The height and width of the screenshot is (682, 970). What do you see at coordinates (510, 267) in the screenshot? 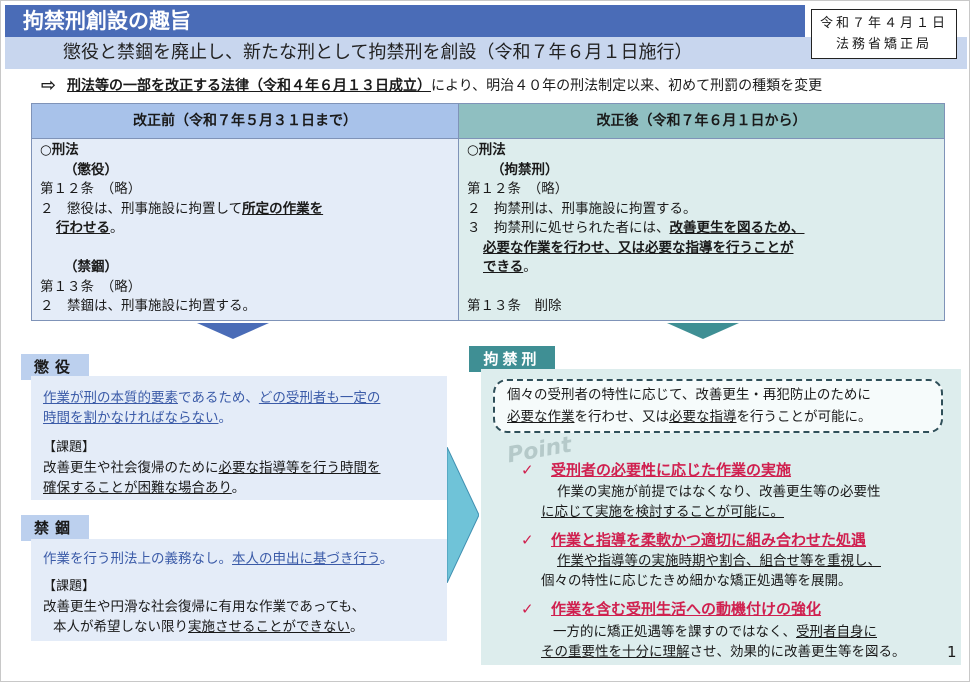
I see `after-art12-3-end: できる。` at bounding box center [510, 267].